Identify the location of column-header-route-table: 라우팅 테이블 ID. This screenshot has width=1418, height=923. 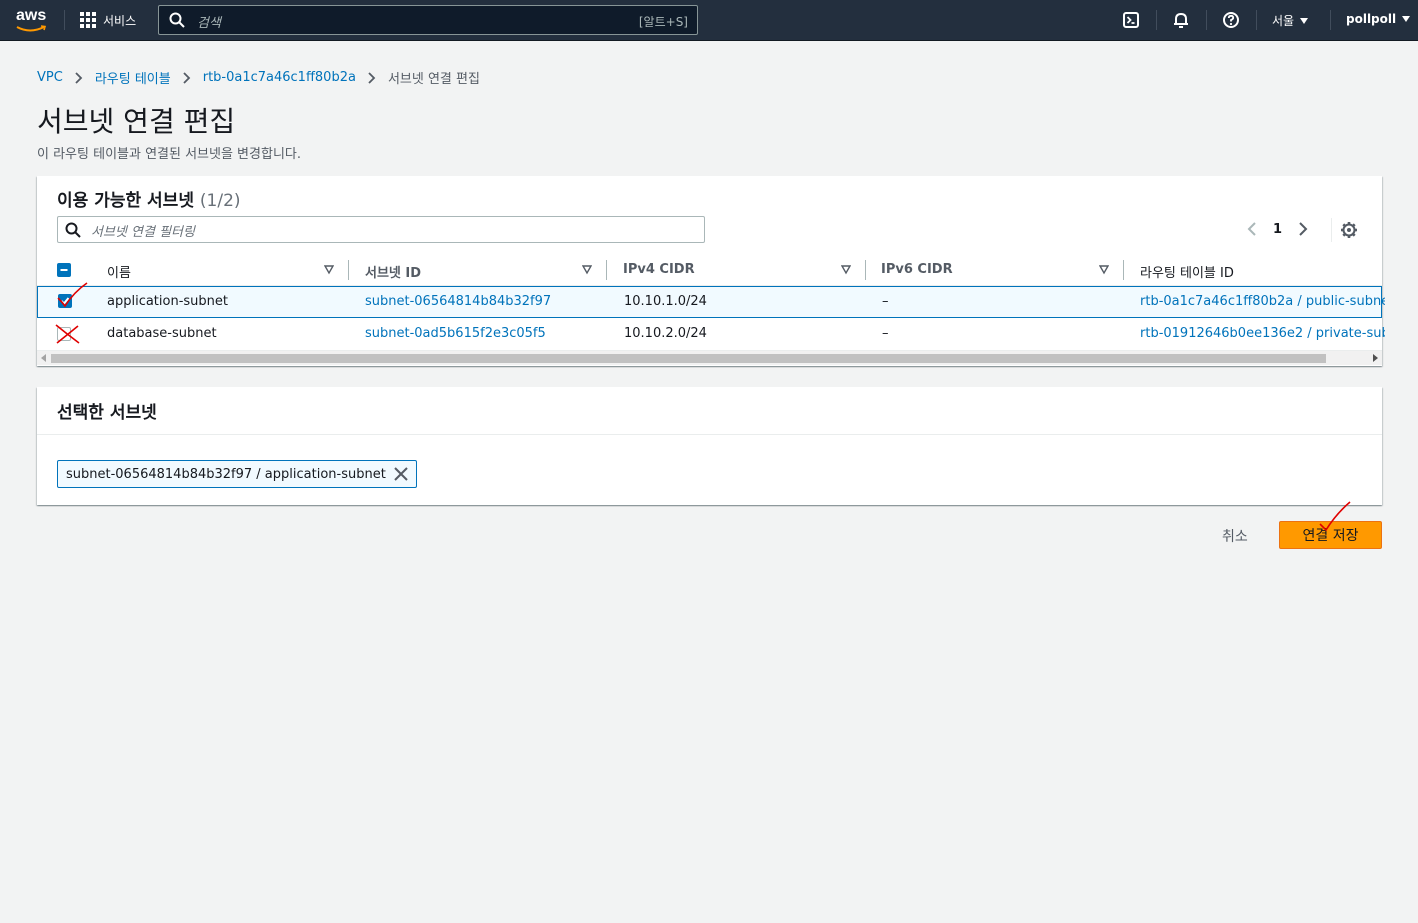
(1187, 271).